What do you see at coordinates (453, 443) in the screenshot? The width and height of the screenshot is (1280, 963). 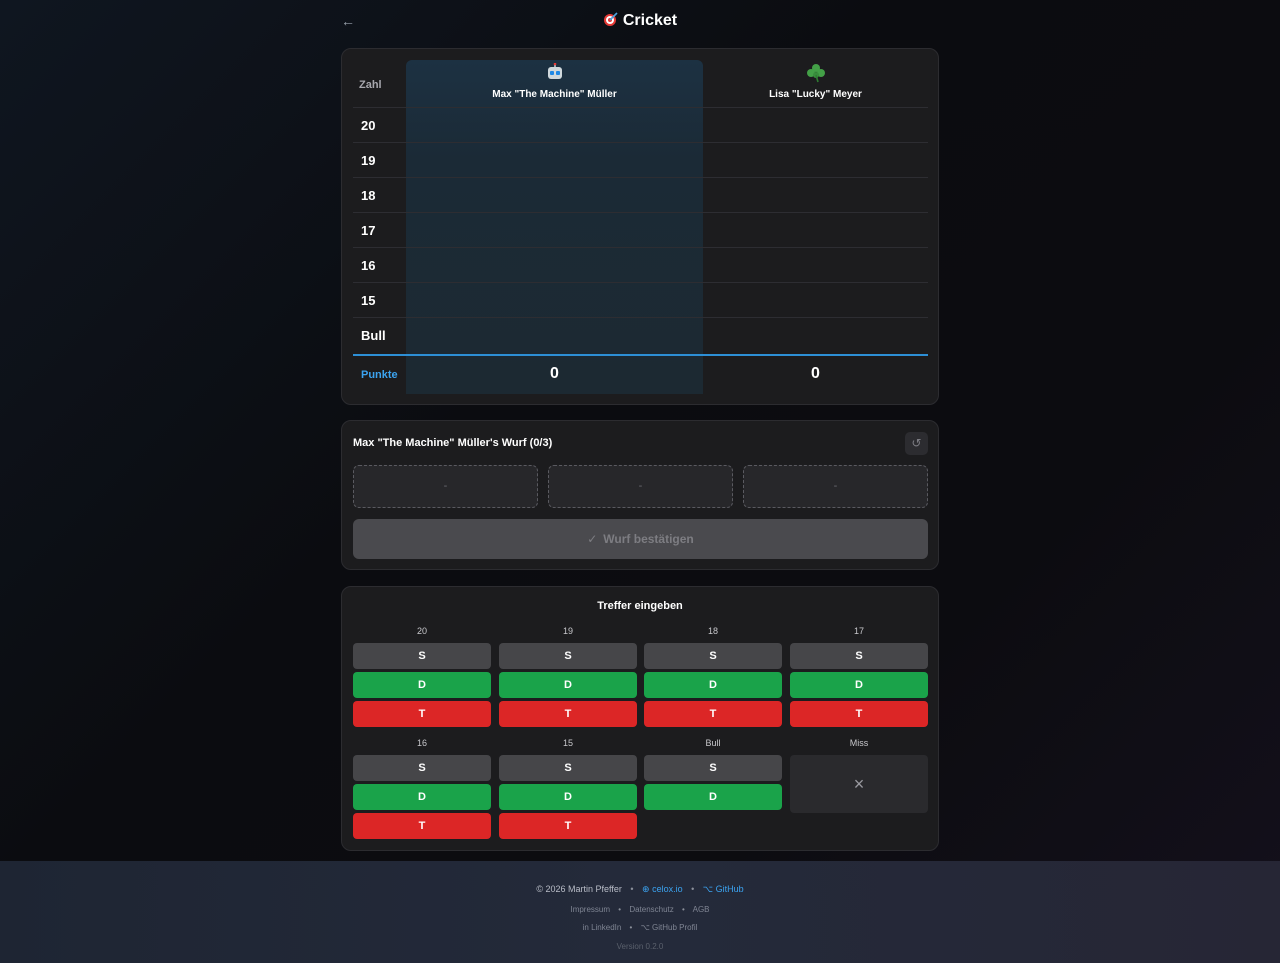 I see `throw-title: Max "The Machine" Müller's Wurf (0/3)` at bounding box center [453, 443].